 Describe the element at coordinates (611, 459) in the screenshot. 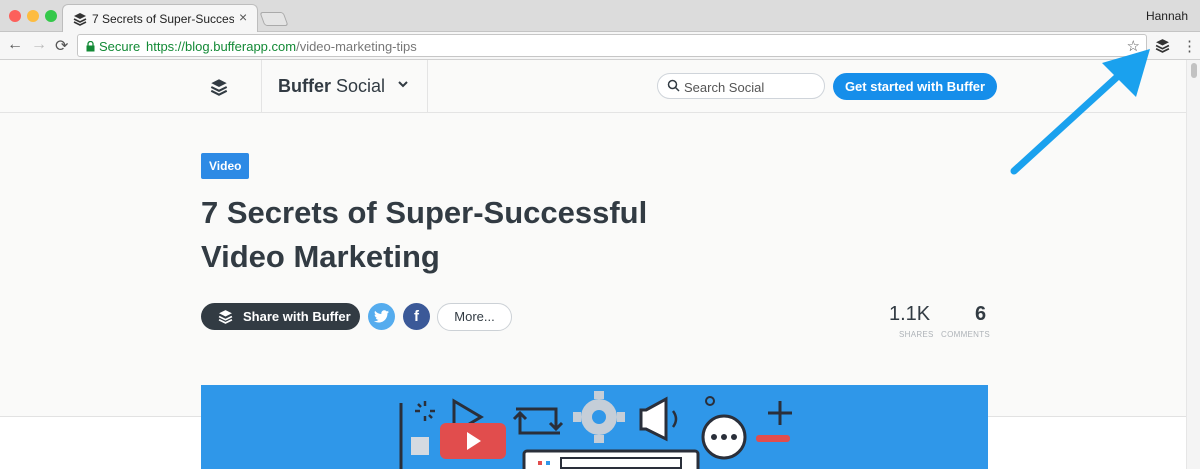

I see `browser-window-illustration` at that location.